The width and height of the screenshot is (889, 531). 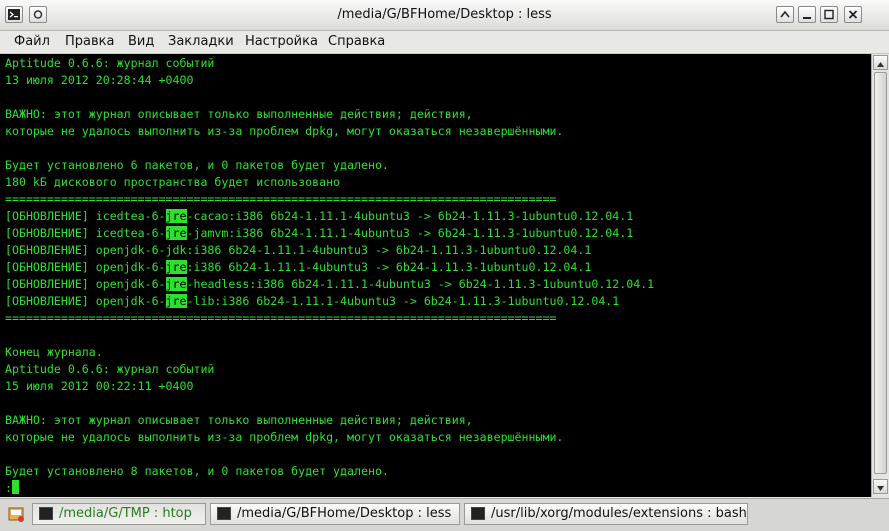 I want to click on menu-bookmarks: Закладки, so click(x=201, y=41).